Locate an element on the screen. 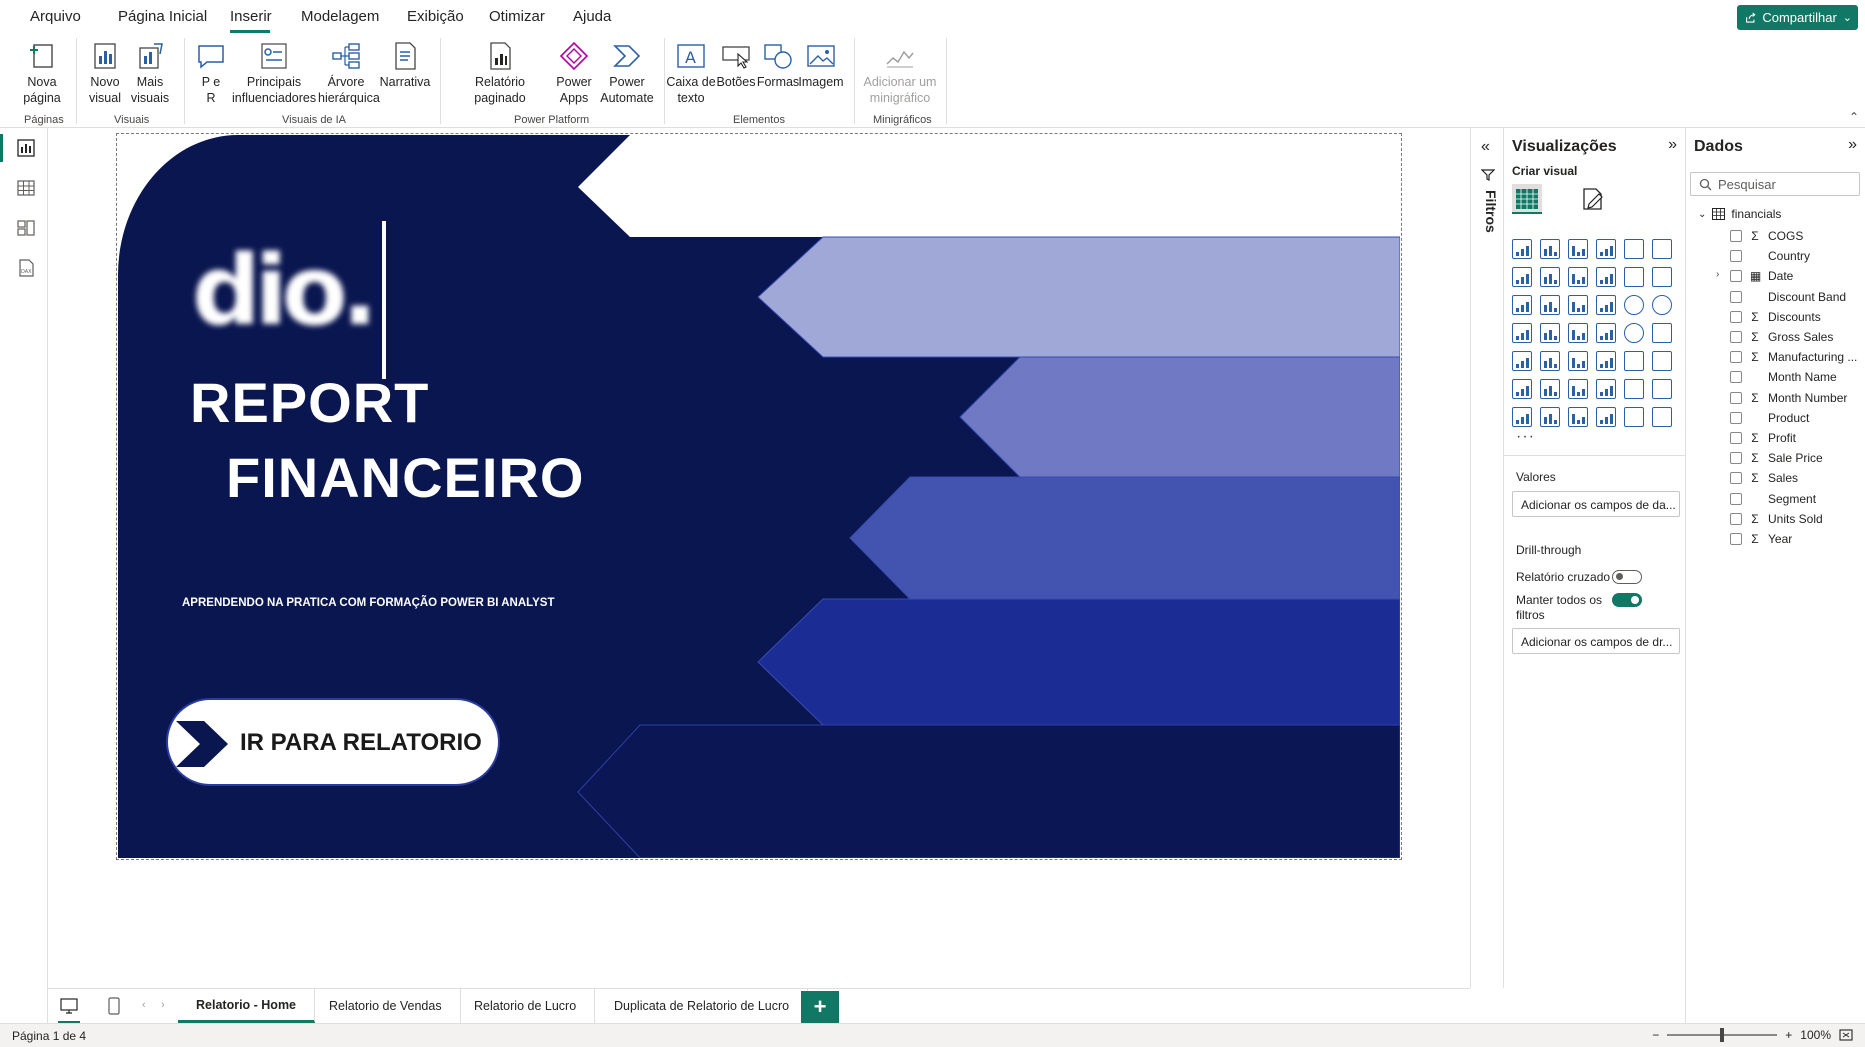  collapse-visualizations-icon: » is located at coordinates (1672, 145).